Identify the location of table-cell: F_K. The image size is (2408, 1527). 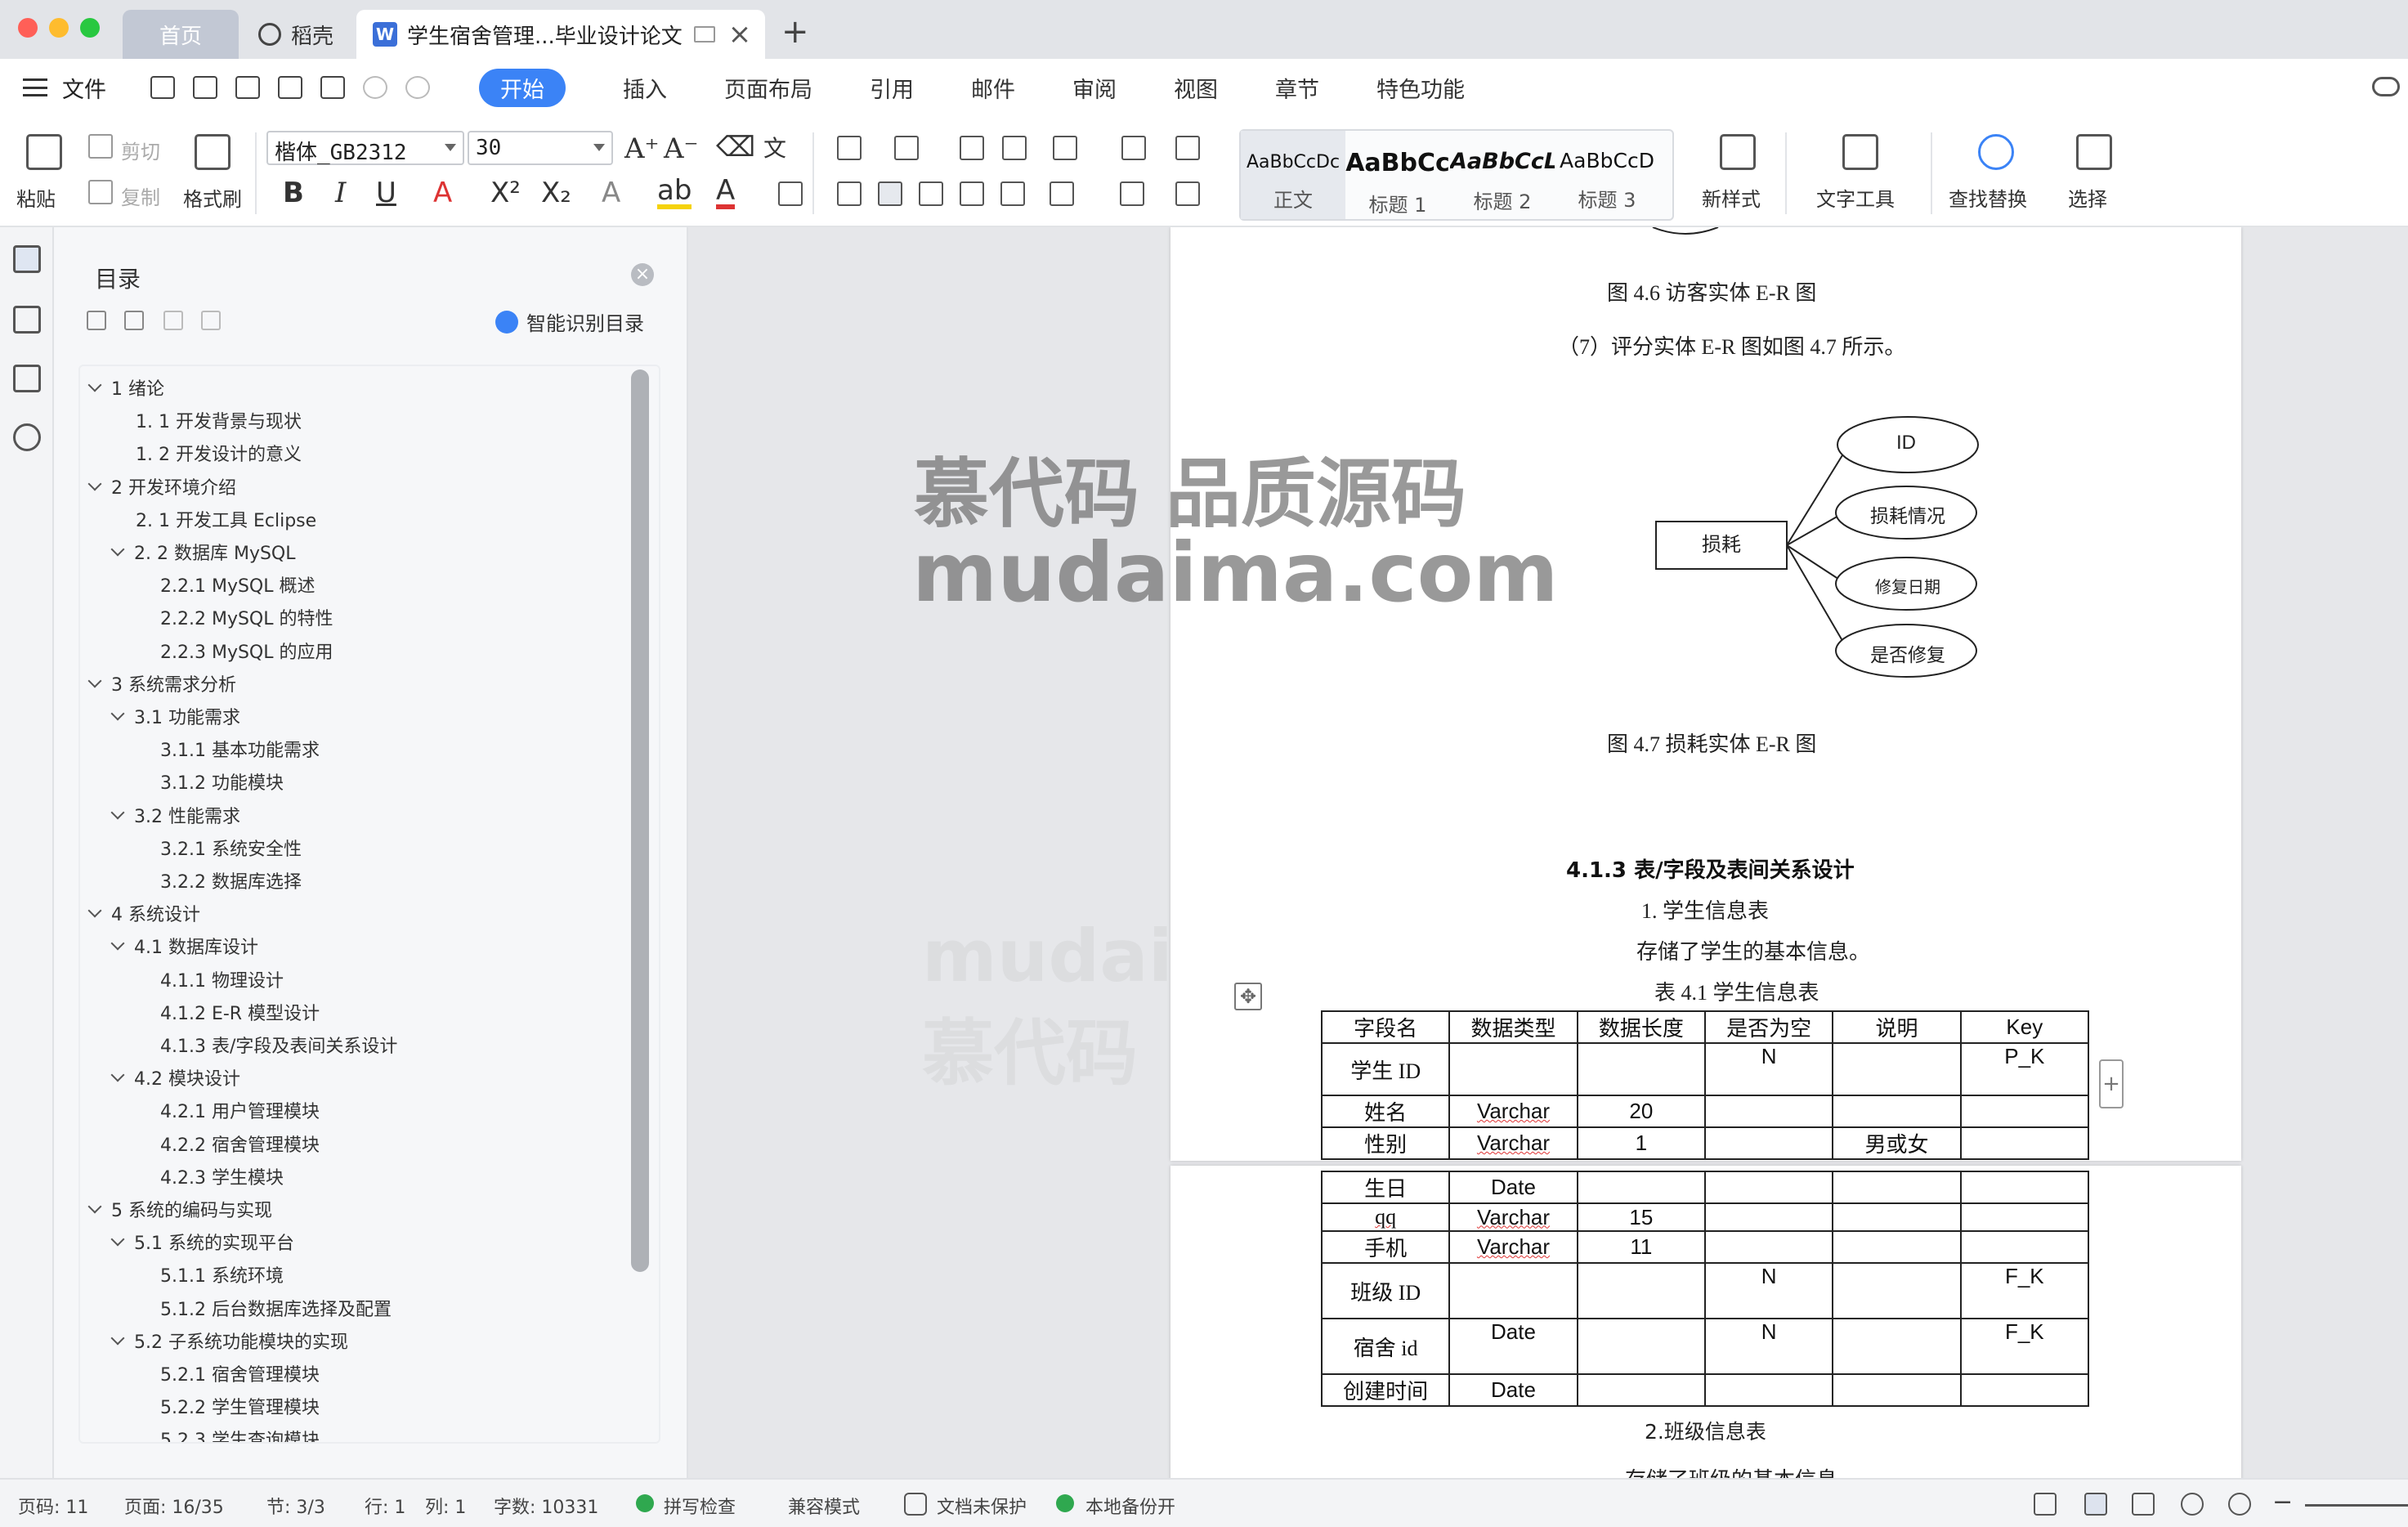
(2024, 1346).